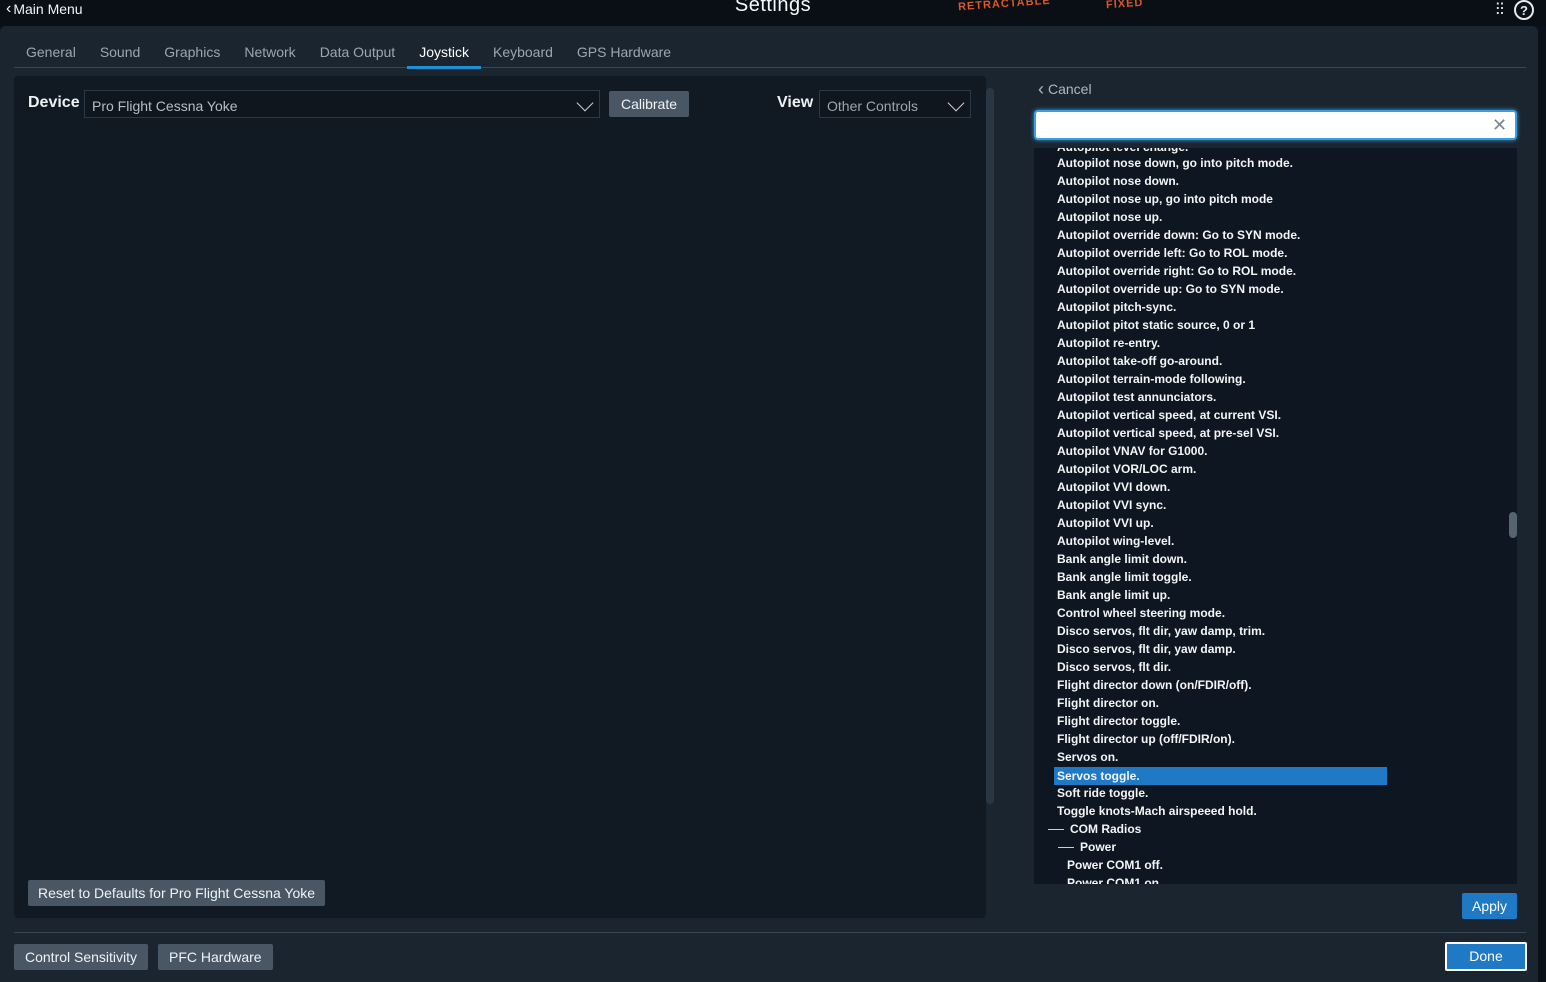 The image size is (1546, 982). Describe the element at coordinates (1499, 125) in the screenshot. I see `clear-search-icon: ✕` at that location.